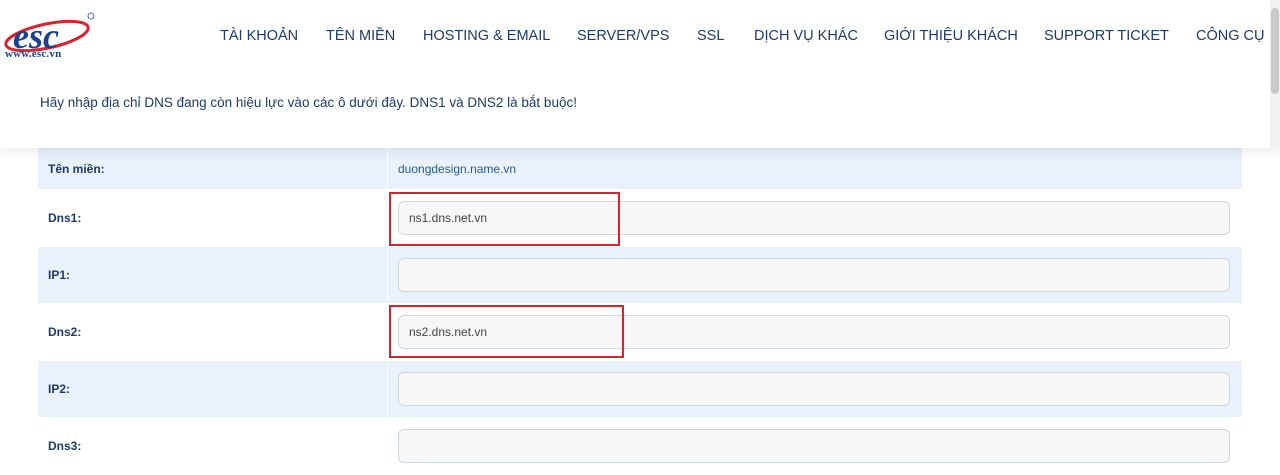 The height and width of the screenshot is (475, 1280). Describe the element at coordinates (504, 219) in the screenshot. I see `dns1-highlight-box` at that location.